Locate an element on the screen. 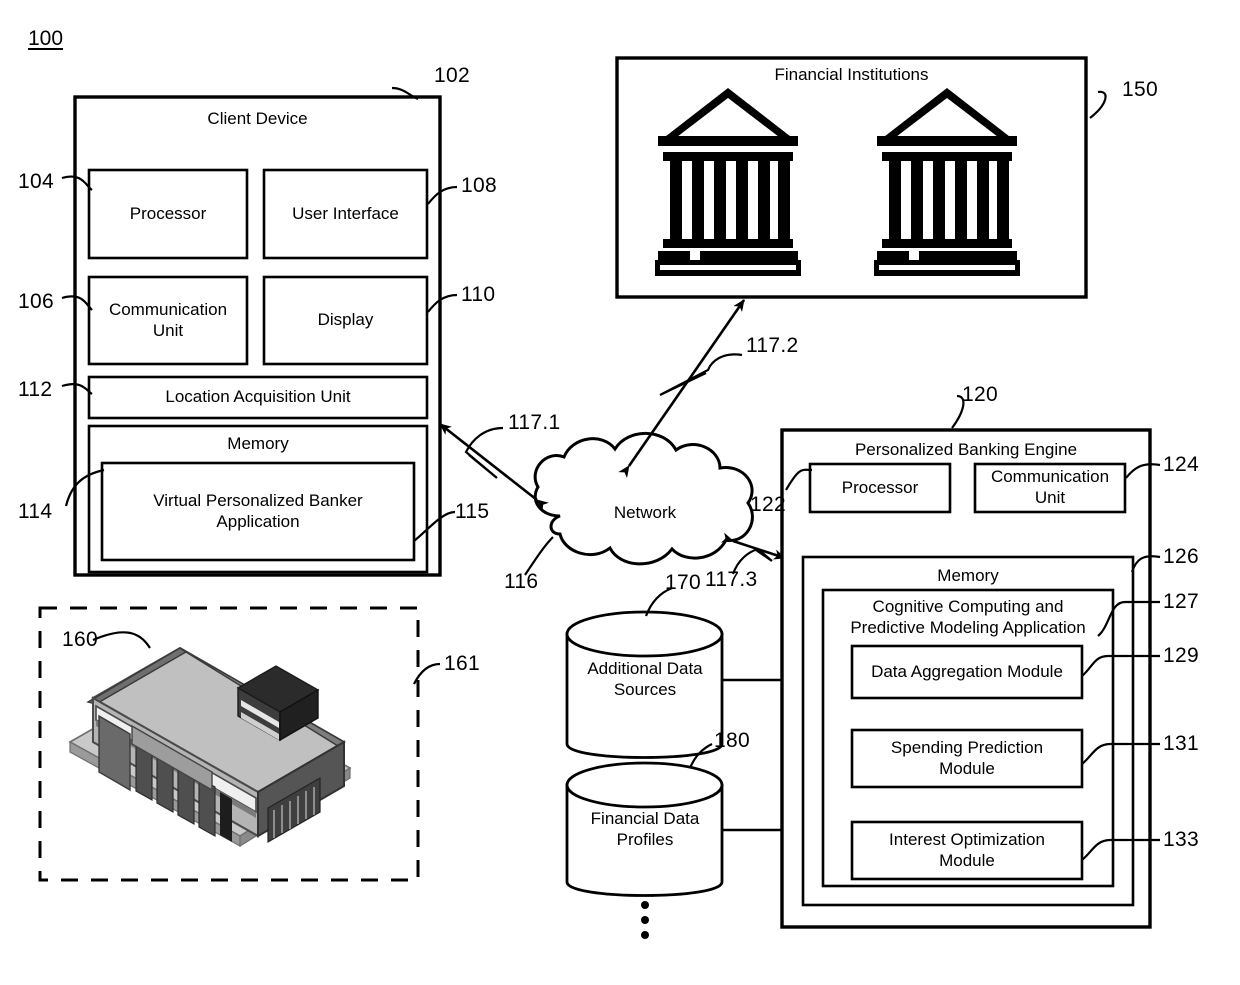 The height and width of the screenshot is (985, 1240). ref-126: 126 is located at coordinates (1181, 556).